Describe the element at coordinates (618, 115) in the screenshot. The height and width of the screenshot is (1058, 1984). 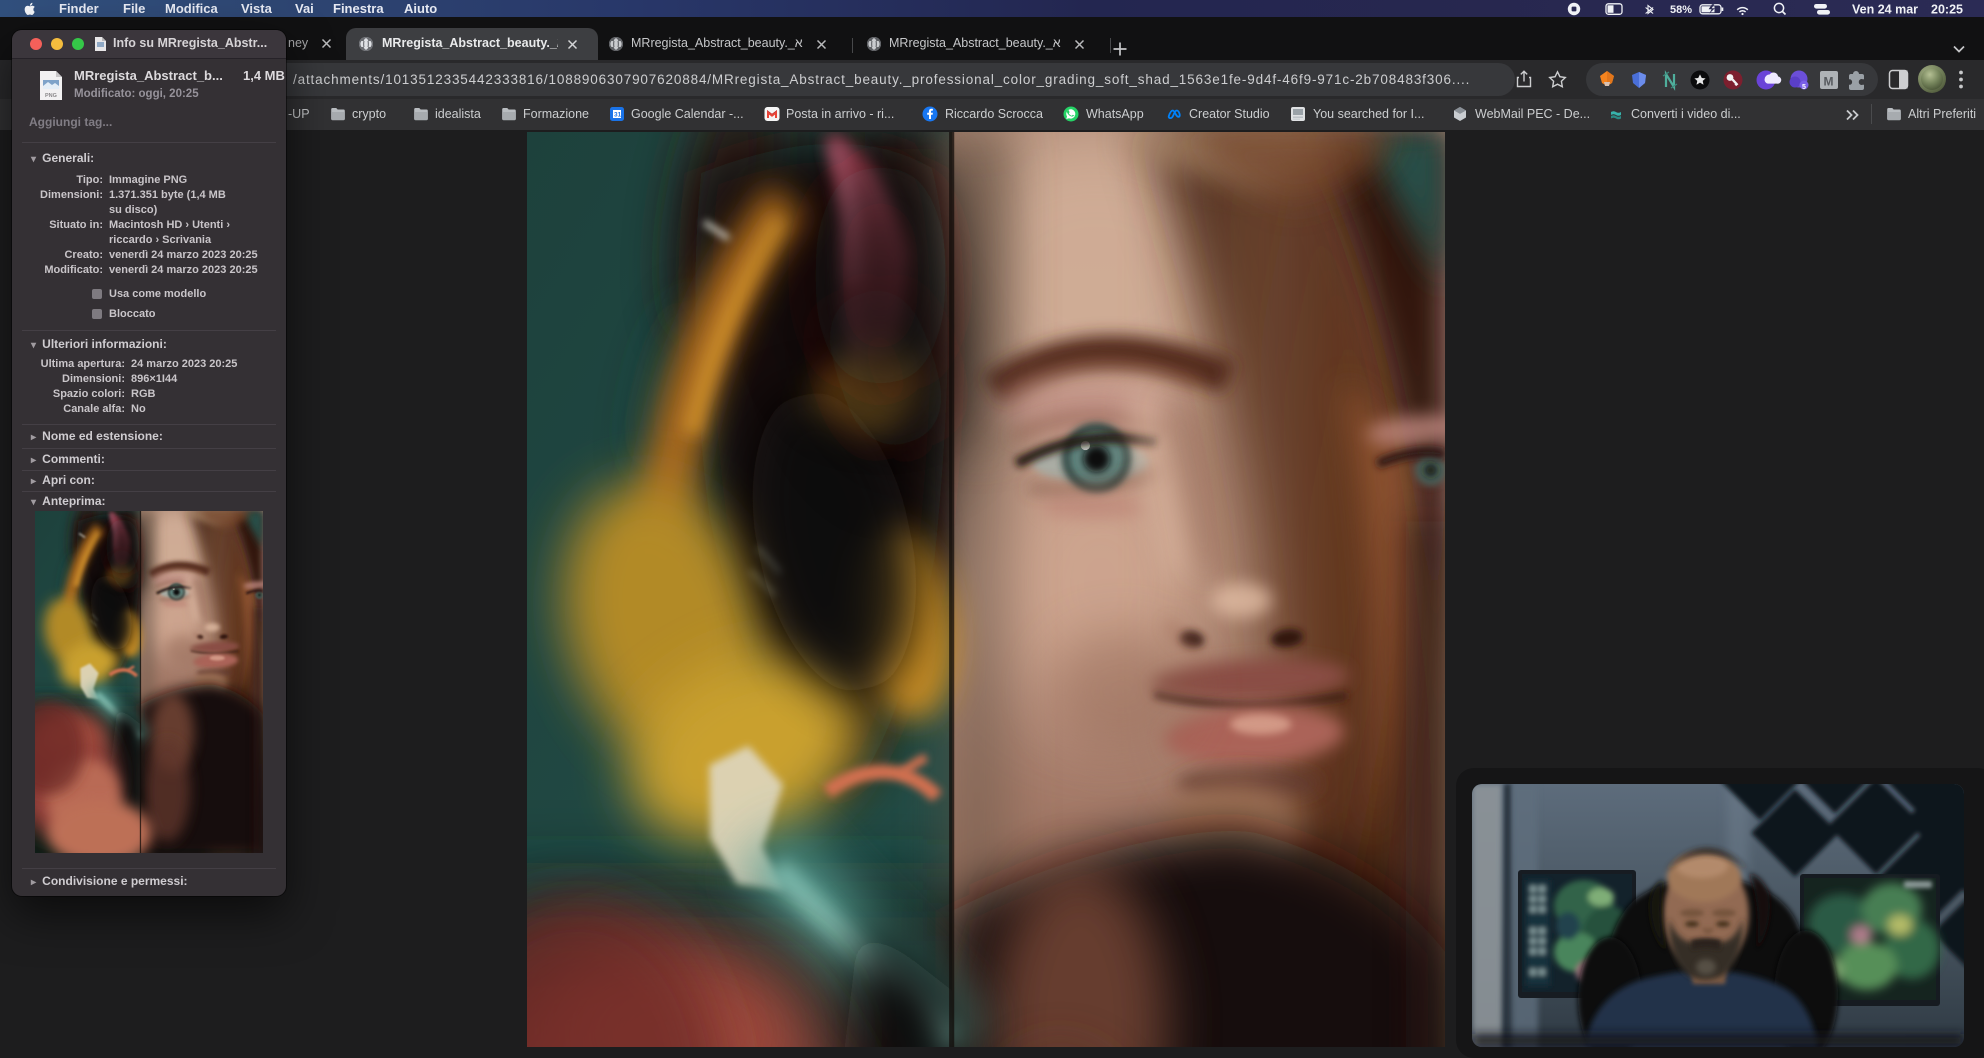
I see `svg-text: 31` at that location.